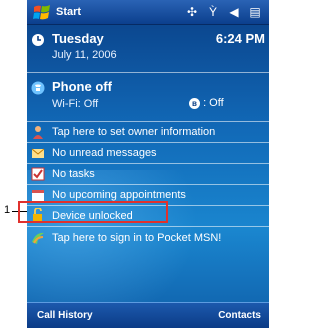  I want to click on bluetooth-icon: ʙ, so click(194, 103).